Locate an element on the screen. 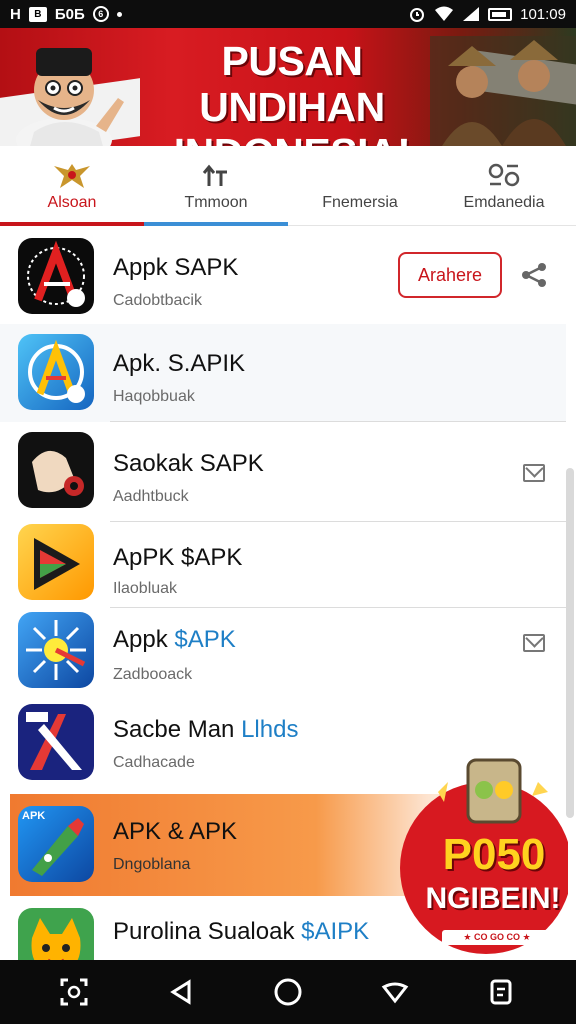 The height and width of the screenshot is (1024, 576). home-icon is located at coordinates (288, 992).